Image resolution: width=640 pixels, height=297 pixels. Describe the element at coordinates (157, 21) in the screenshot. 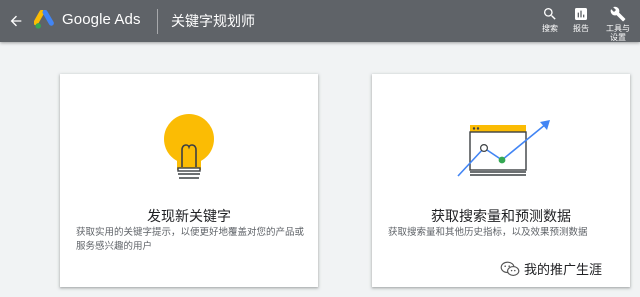

I see `header-divider` at that location.